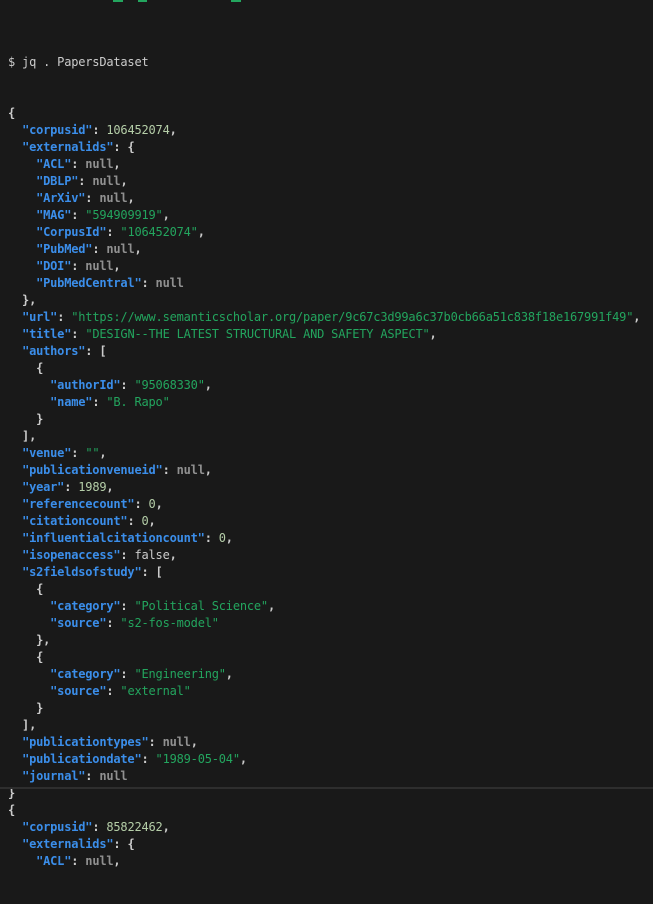 This screenshot has width=653, height=904. Describe the element at coordinates (40, 317) in the screenshot. I see `json-key: "url"` at that location.